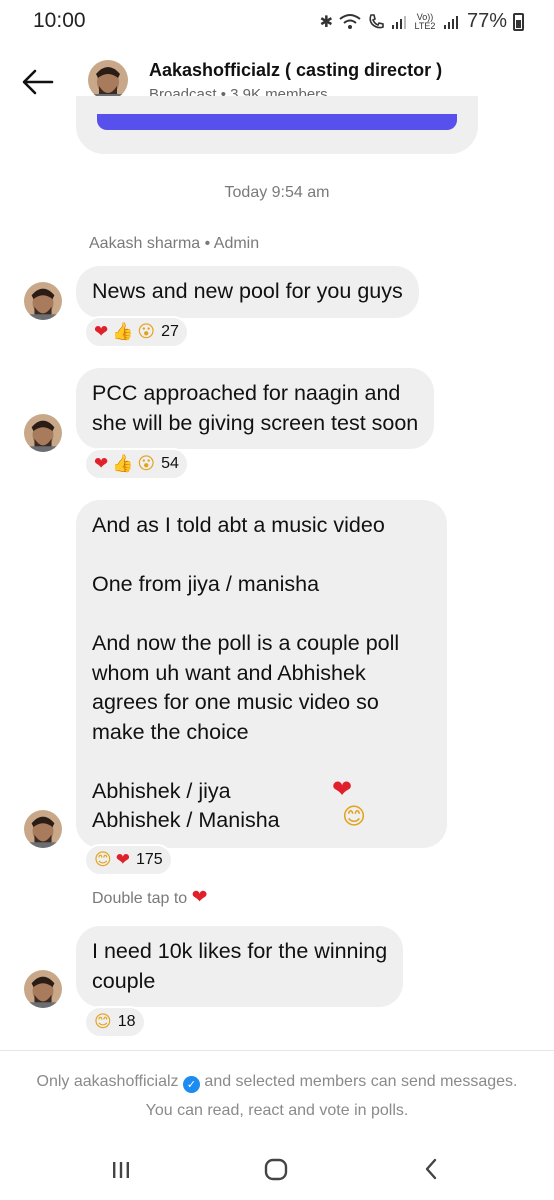 Image resolution: width=554 pixels, height=1200 pixels. I want to click on previous-poll-card, so click(277, 125).